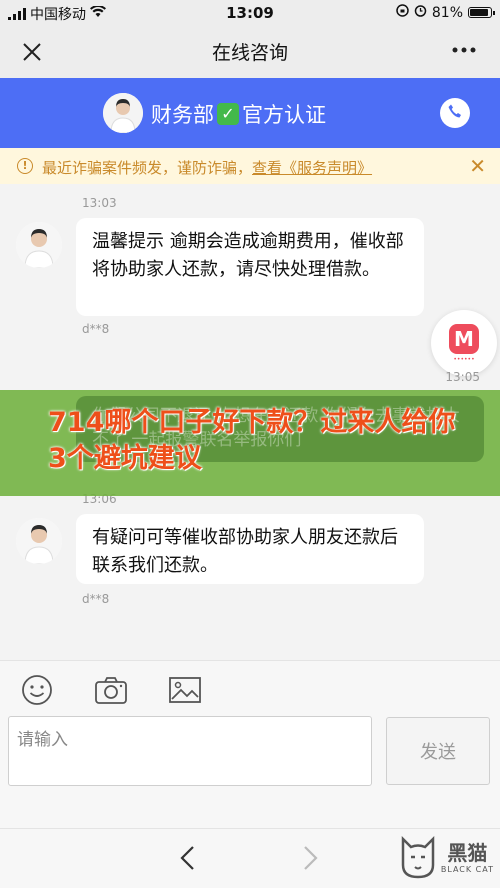 The height and width of the screenshot is (888, 500). What do you see at coordinates (147, 168) in the screenshot?
I see `notice-message: 最近诈骗案件频发，谨防诈骗，` at bounding box center [147, 168].